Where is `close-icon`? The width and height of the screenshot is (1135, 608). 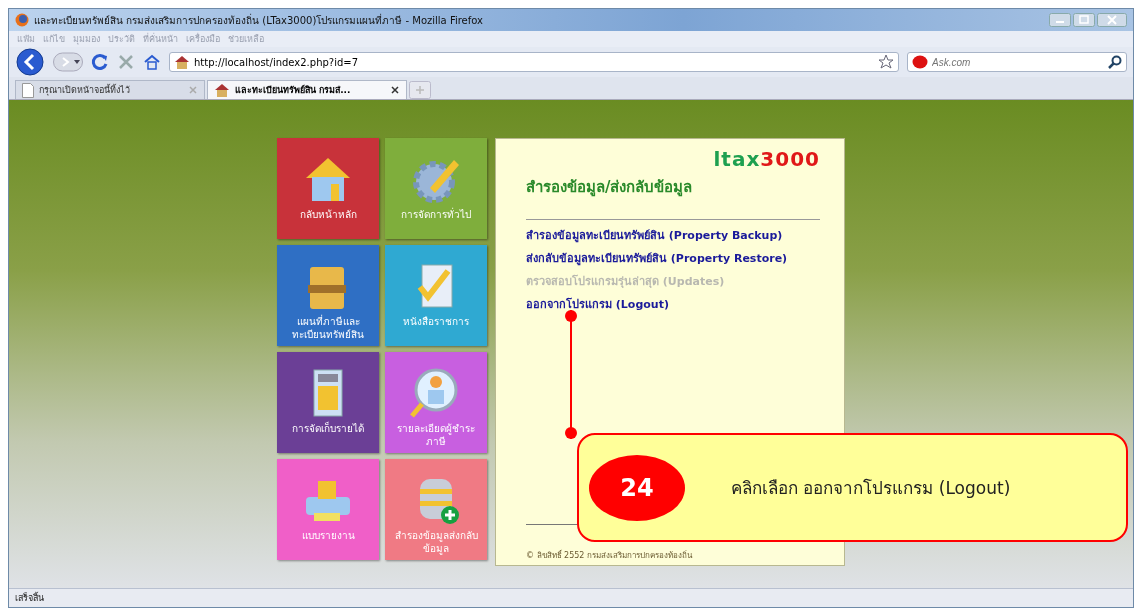 close-icon is located at coordinates (395, 90).